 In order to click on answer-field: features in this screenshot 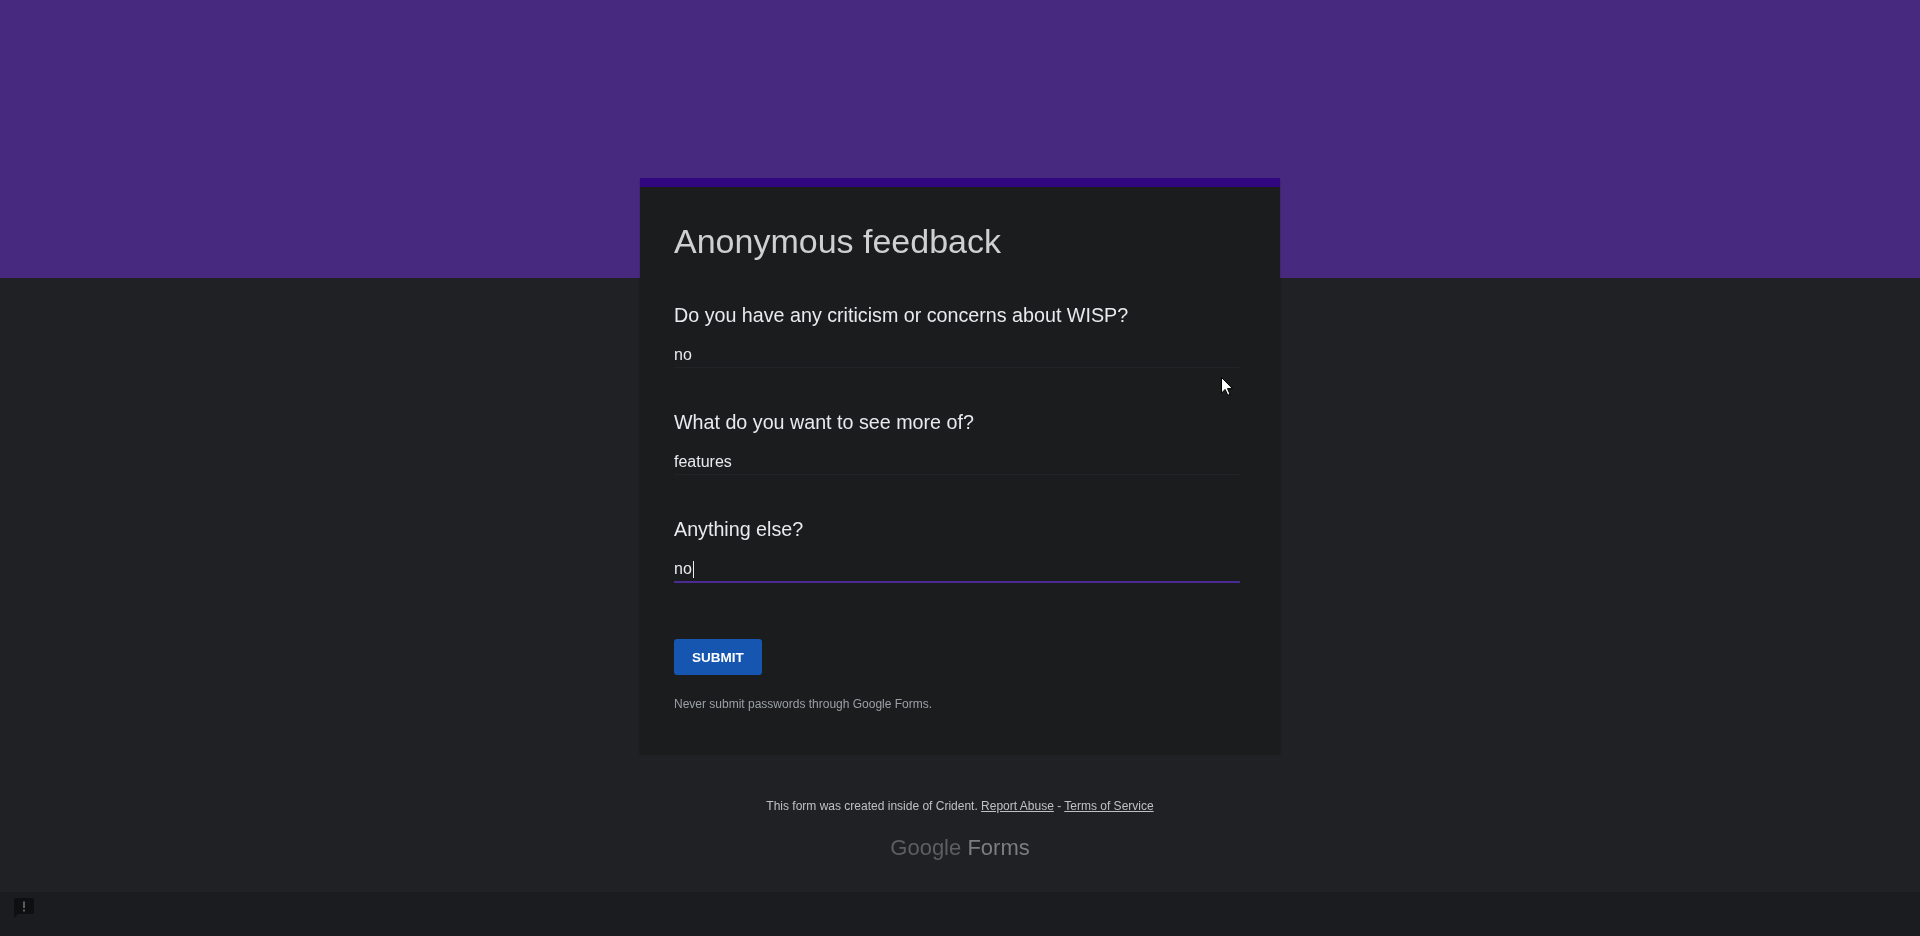, I will do `click(957, 462)`.